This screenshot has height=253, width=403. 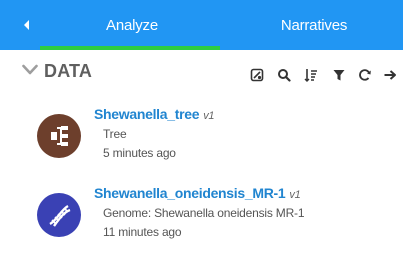 I want to click on tree-icon, so click(x=59, y=136).